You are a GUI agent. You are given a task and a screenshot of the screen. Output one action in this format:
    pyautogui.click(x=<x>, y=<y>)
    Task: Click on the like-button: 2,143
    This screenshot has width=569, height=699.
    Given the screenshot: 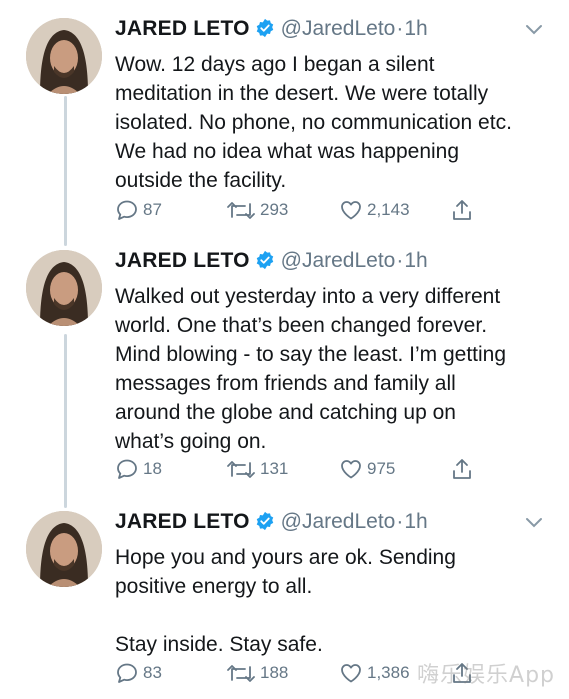 What is the action you would take?
    pyautogui.click(x=374, y=210)
    